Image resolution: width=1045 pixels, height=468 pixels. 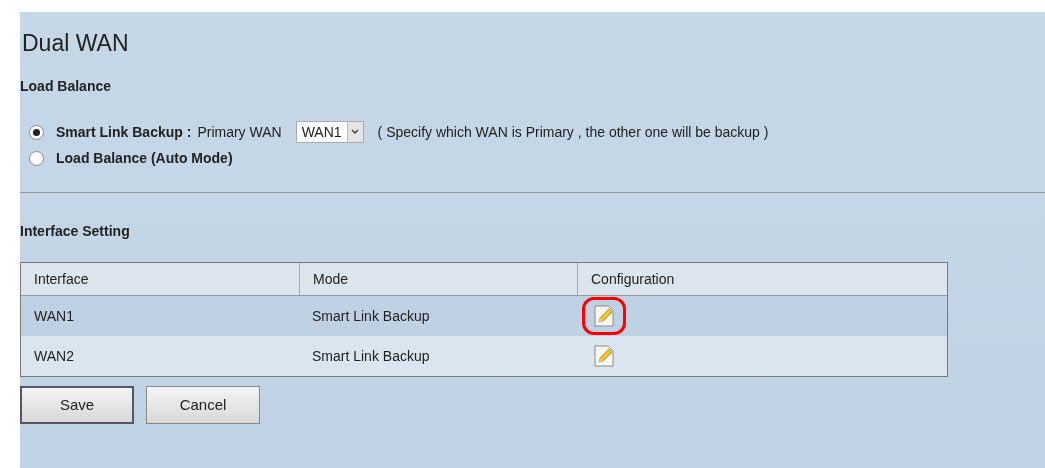 What do you see at coordinates (54, 356) in the screenshot?
I see `table-cell-text: WAN2` at bounding box center [54, 356].